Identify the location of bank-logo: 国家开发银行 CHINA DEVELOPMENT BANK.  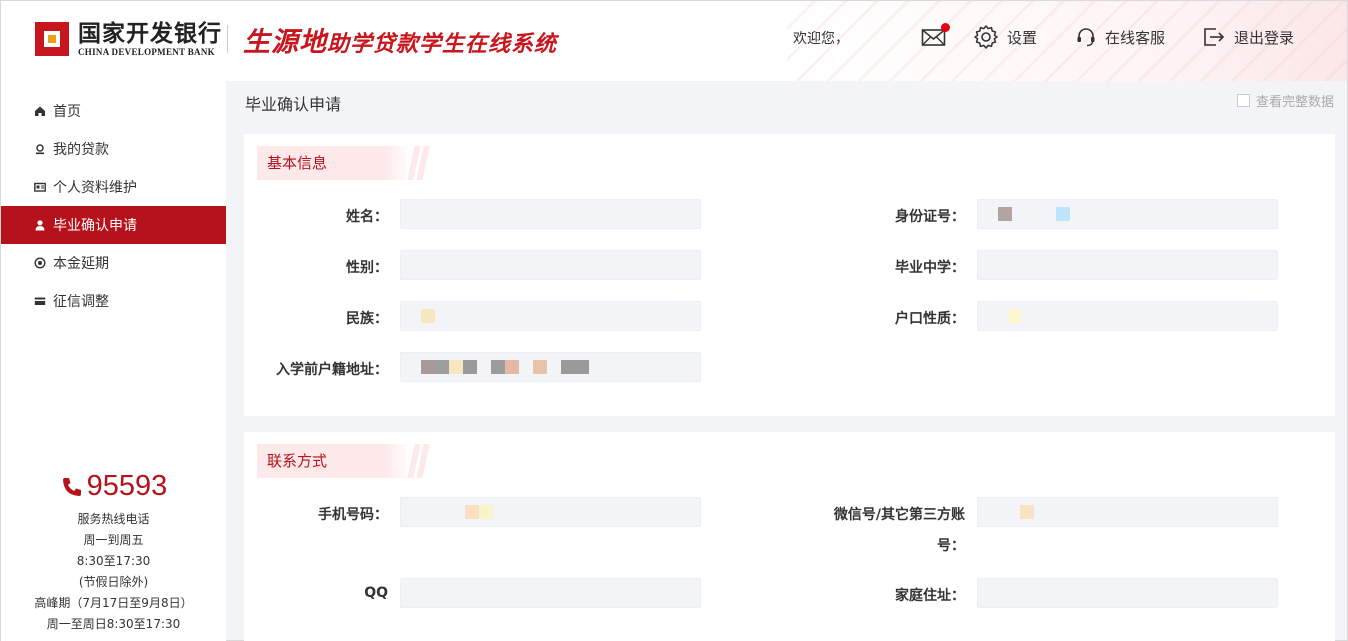
(128, 39).